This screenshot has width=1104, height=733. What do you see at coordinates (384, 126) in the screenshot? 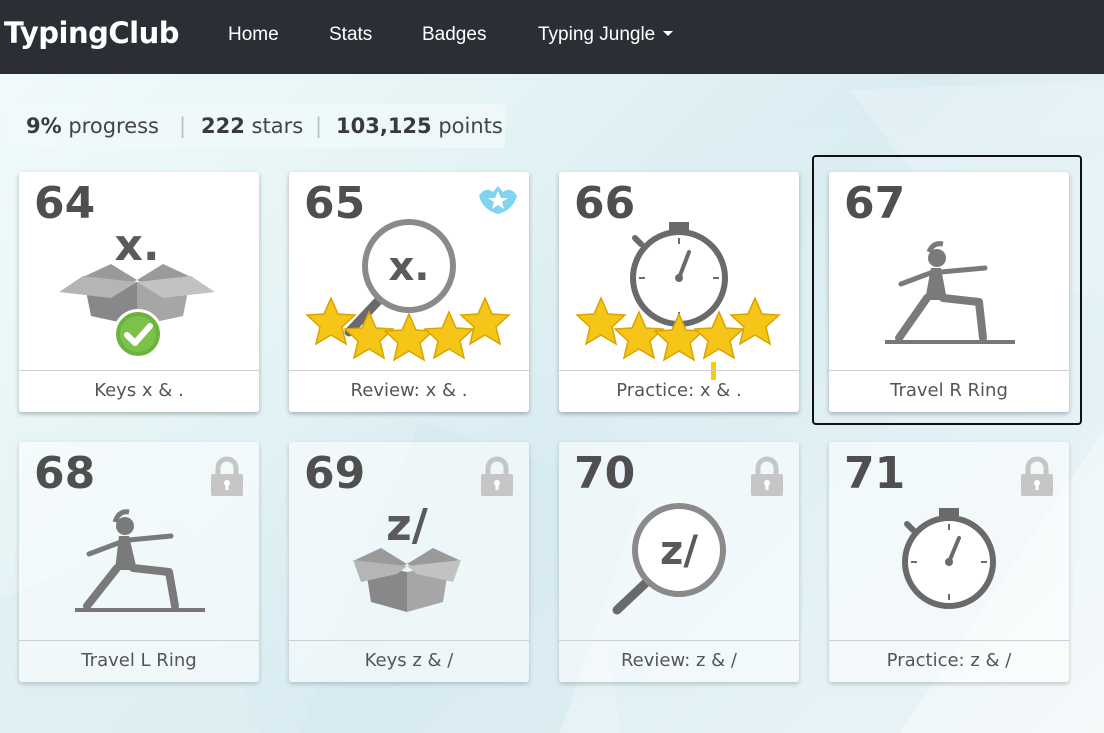
I see `points-value: 103,125` at bounding box center [384, 126].